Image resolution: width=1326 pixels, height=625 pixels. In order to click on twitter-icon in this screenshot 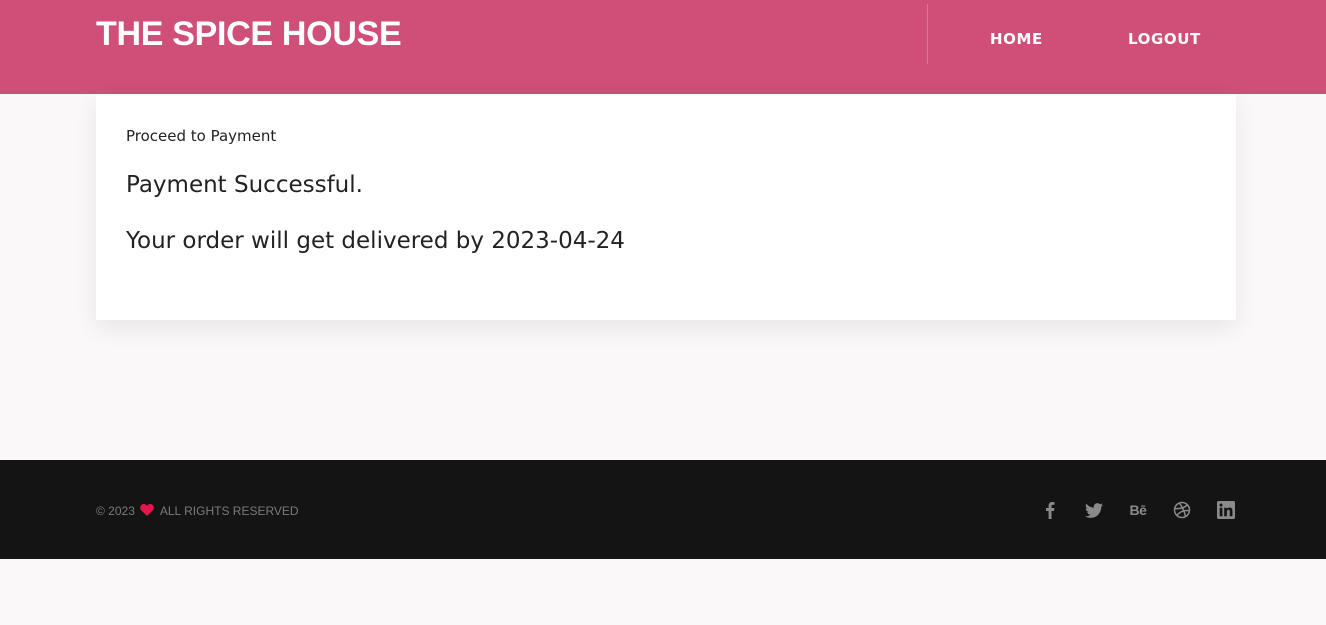, I will do `click(1094, 510)`.